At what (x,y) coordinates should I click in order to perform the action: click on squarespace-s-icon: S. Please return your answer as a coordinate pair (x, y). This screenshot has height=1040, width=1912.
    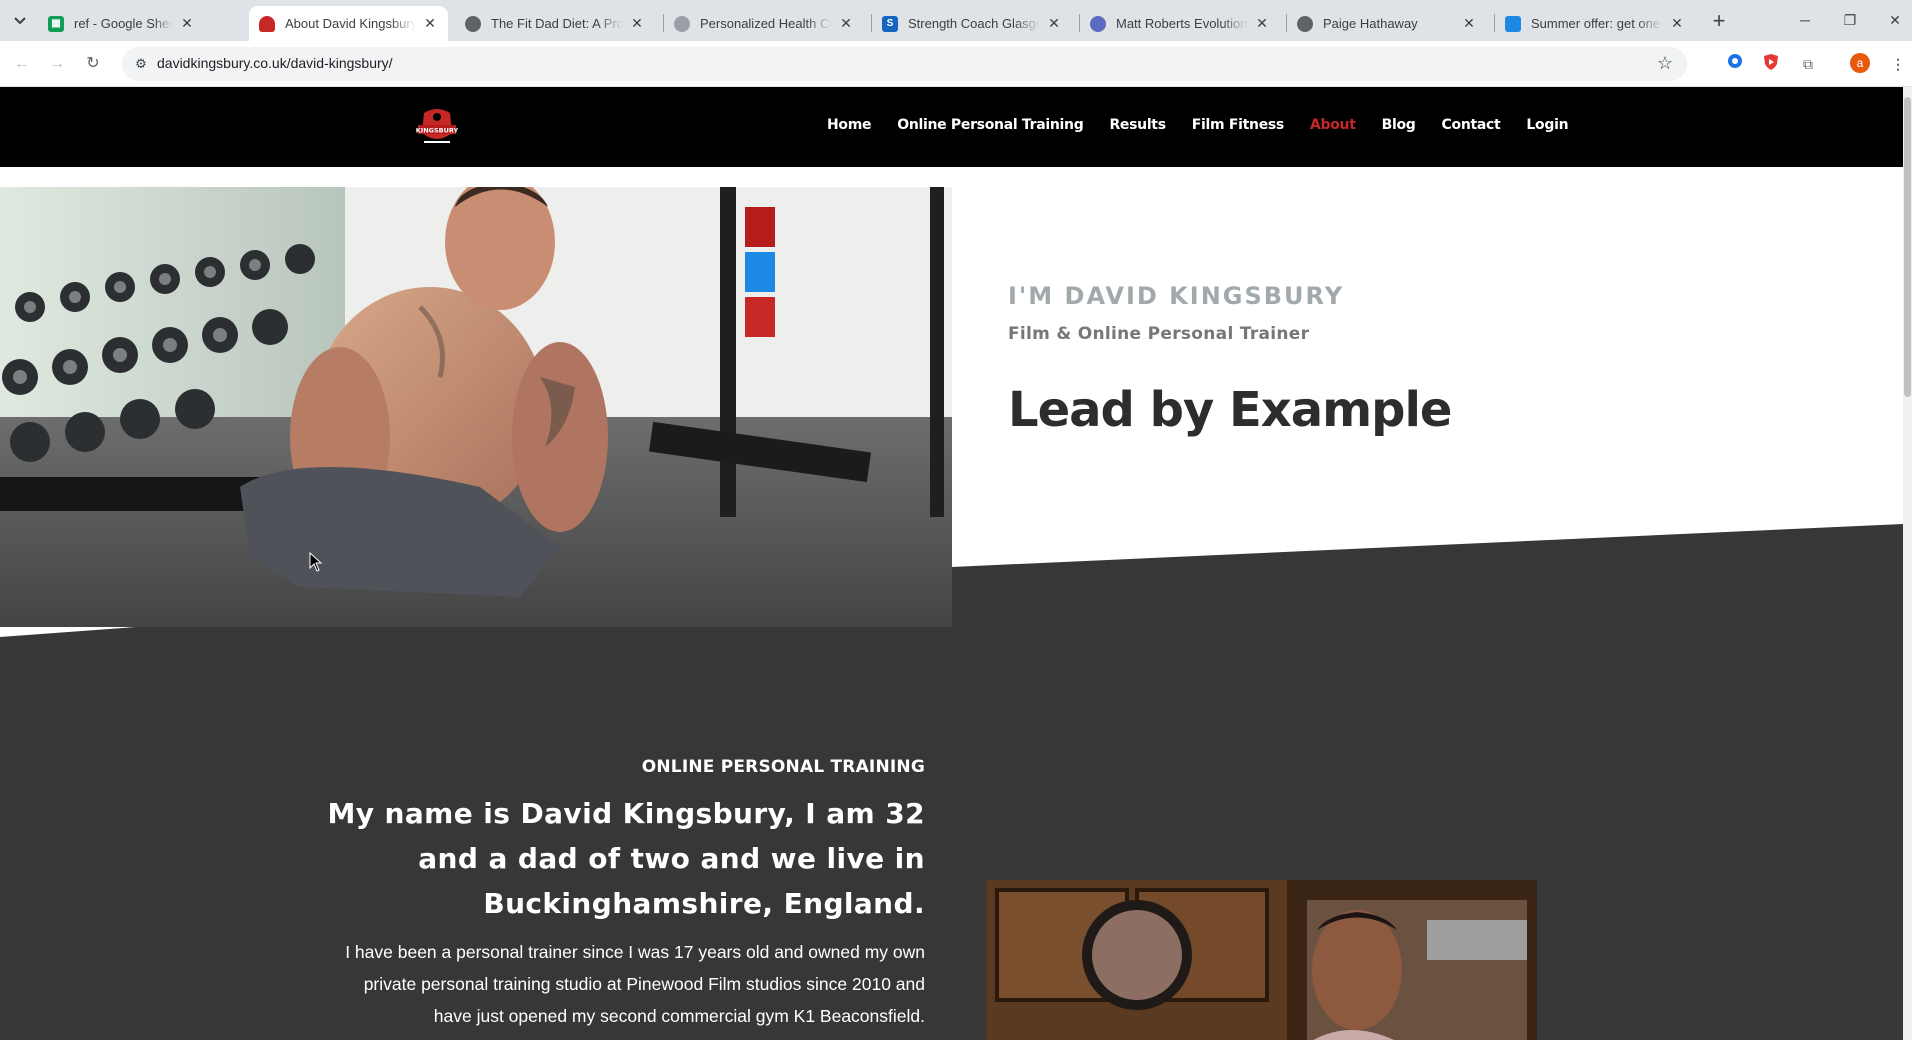
    Looking at the image, I should click on (890, 23).